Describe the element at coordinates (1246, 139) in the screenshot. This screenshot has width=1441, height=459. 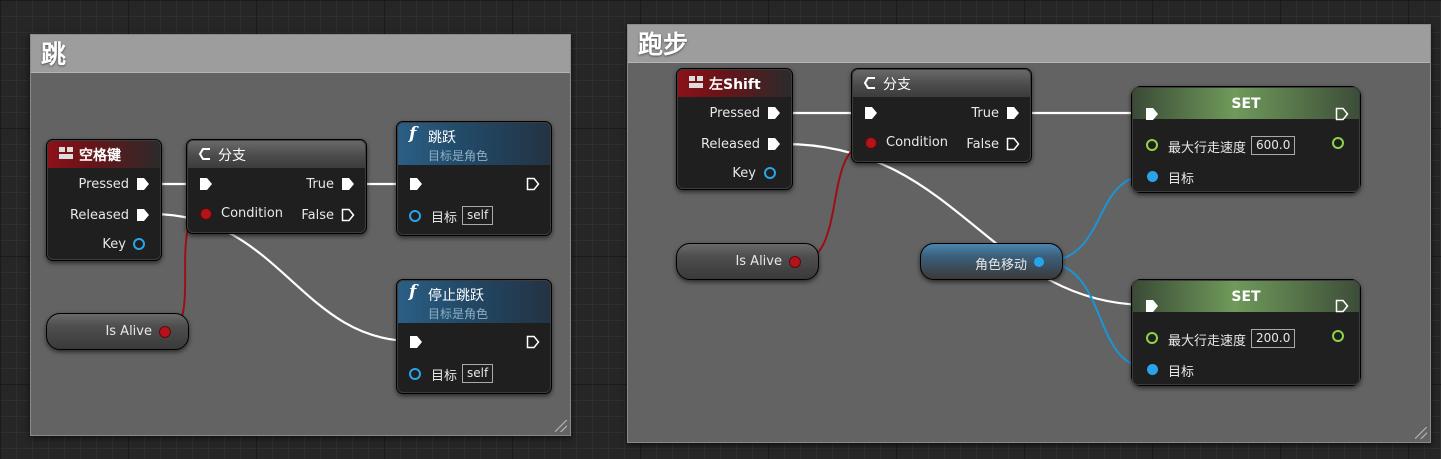
I see `set-node-speed-600: SET 最大行走速度 600.0 目标` at that location.